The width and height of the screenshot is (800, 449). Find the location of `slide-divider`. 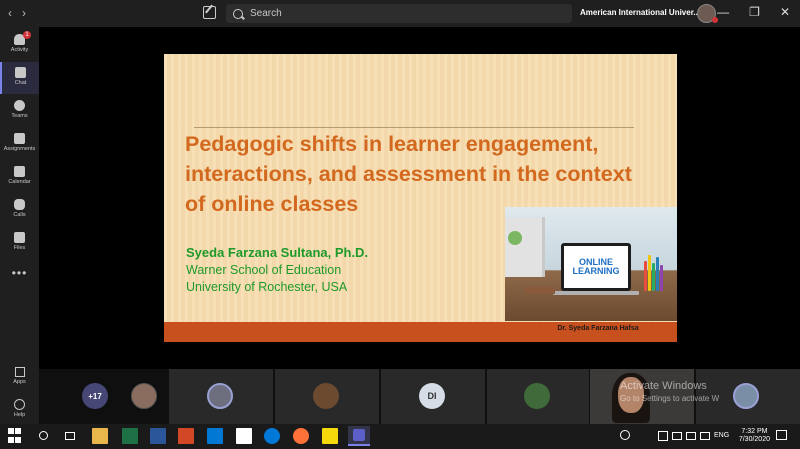

slide-divider is located at coordinates (414, 127).